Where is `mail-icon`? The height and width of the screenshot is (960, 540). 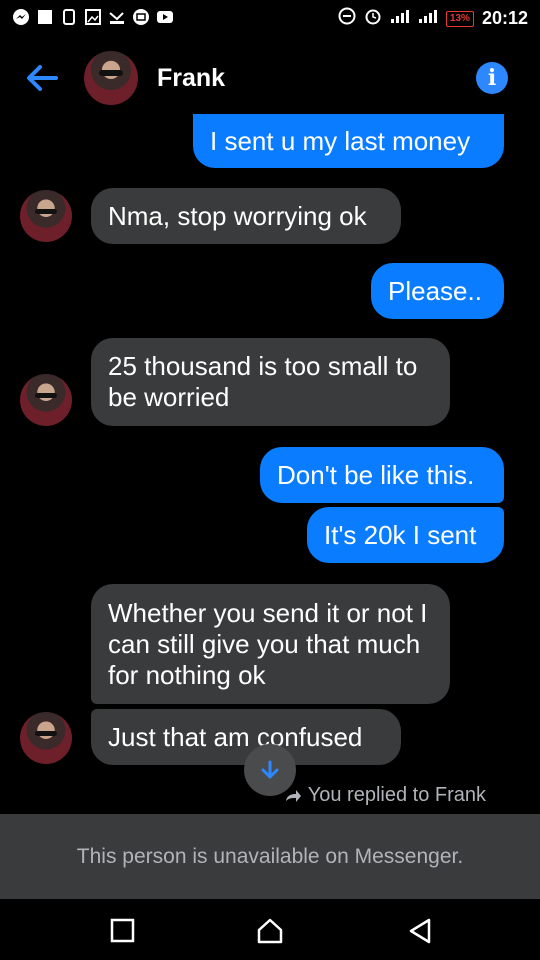
mail-icon is located at coordinates (141, 17).